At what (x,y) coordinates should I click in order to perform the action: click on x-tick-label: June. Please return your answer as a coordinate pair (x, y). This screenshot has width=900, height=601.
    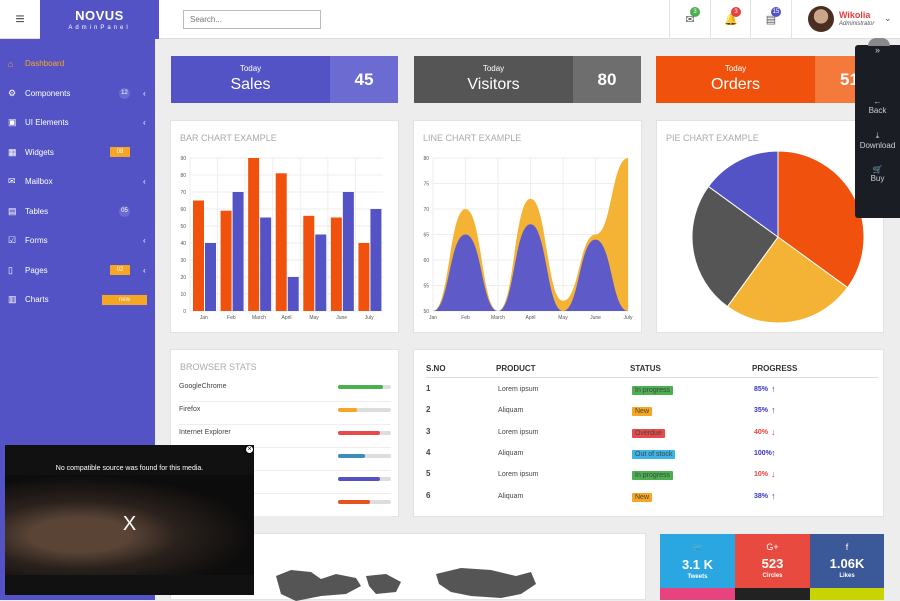
    Looking at the image, I should click on (341, 318).